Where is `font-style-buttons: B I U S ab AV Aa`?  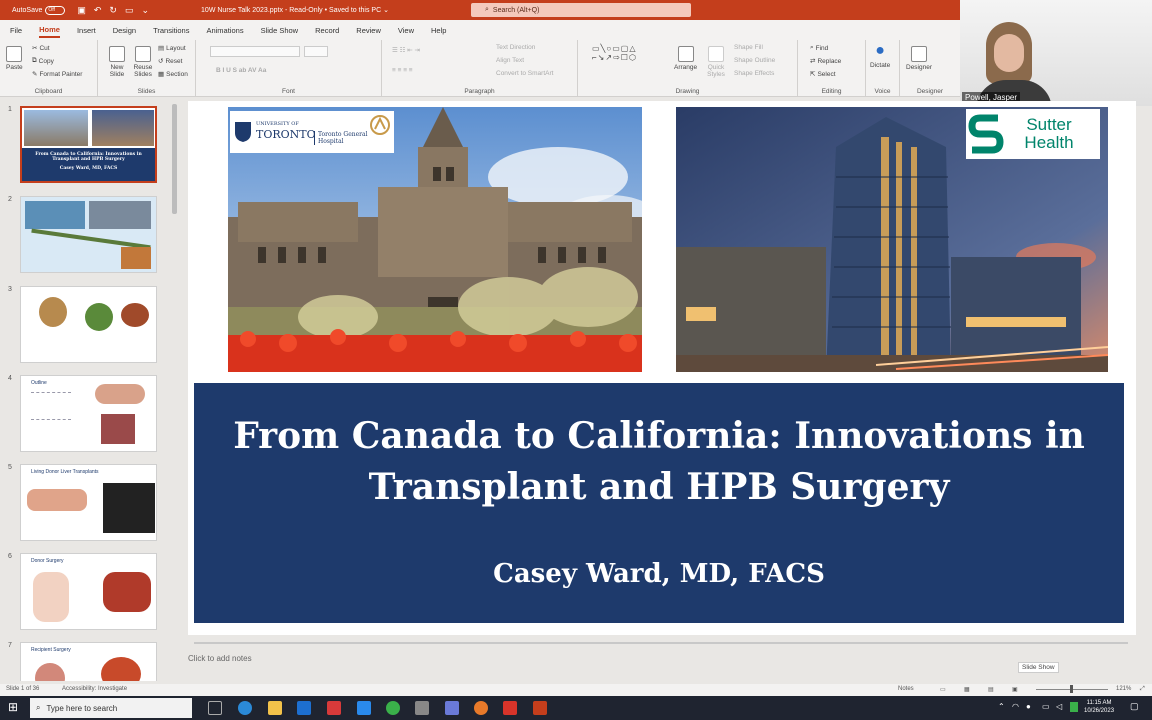 font-style-buttons: B I U S ab AV Aa is located at coordinates (241, 70).